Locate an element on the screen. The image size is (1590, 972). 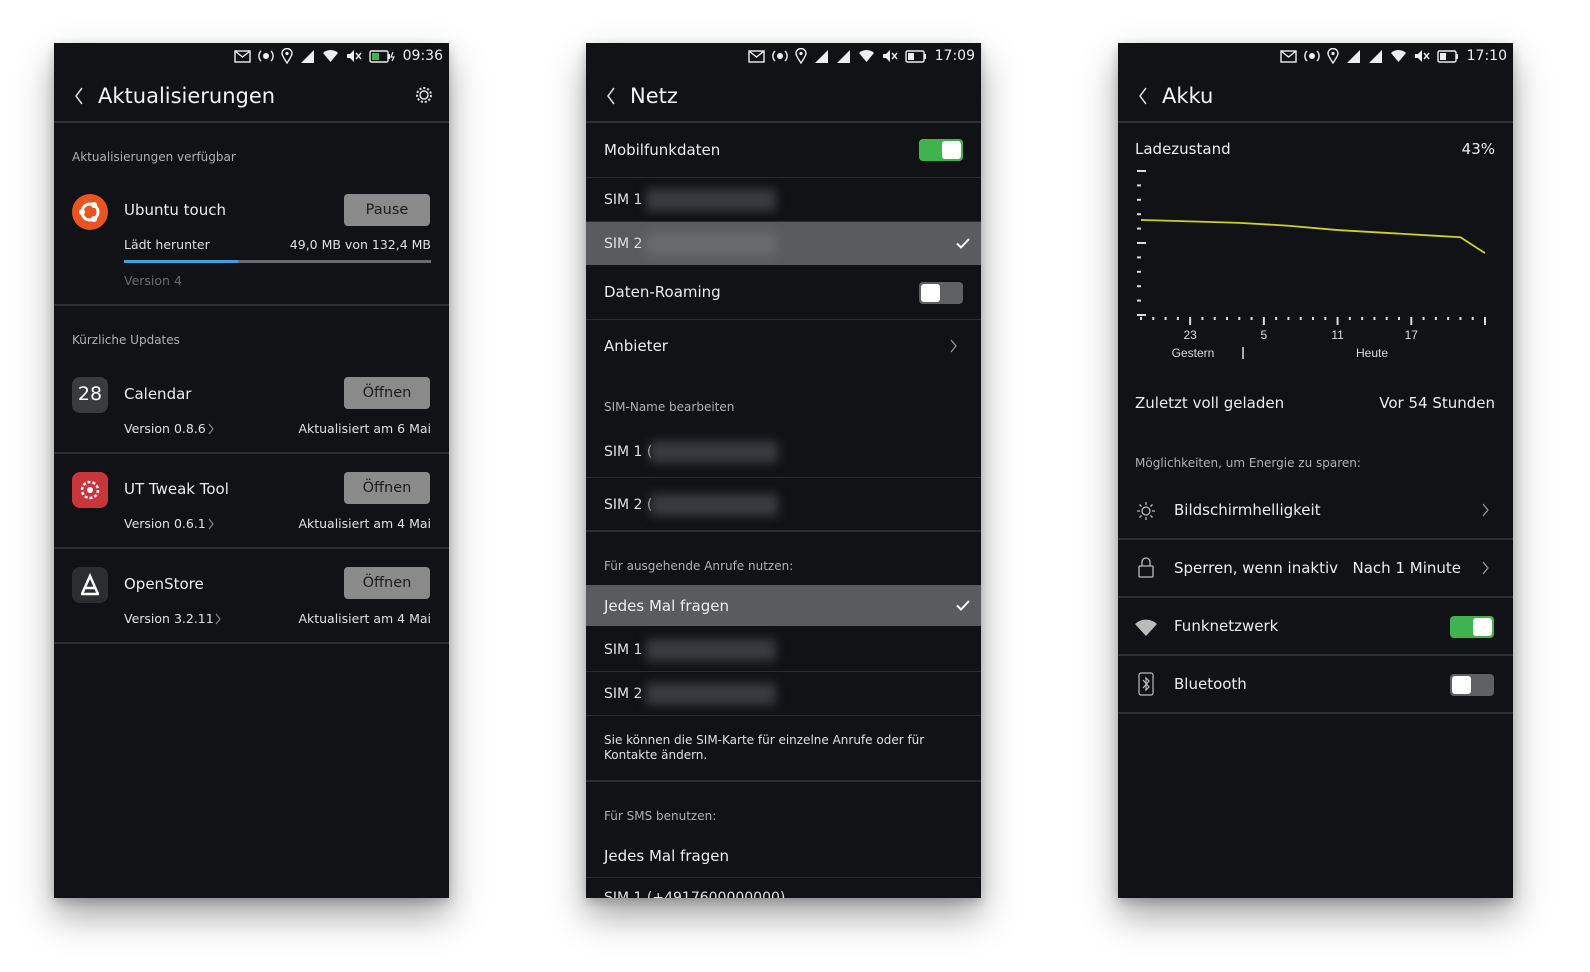
sim1-name-field: SIM 1 ( is located at coordinates (628, 452).